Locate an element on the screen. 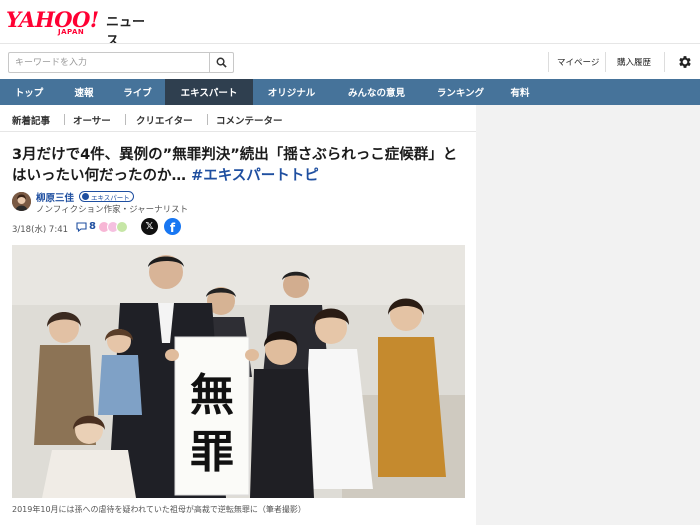 This screenshot has height=525, width=700. search-bar-row: マイページ 購入履歴 is located at coordinates (350, 61).